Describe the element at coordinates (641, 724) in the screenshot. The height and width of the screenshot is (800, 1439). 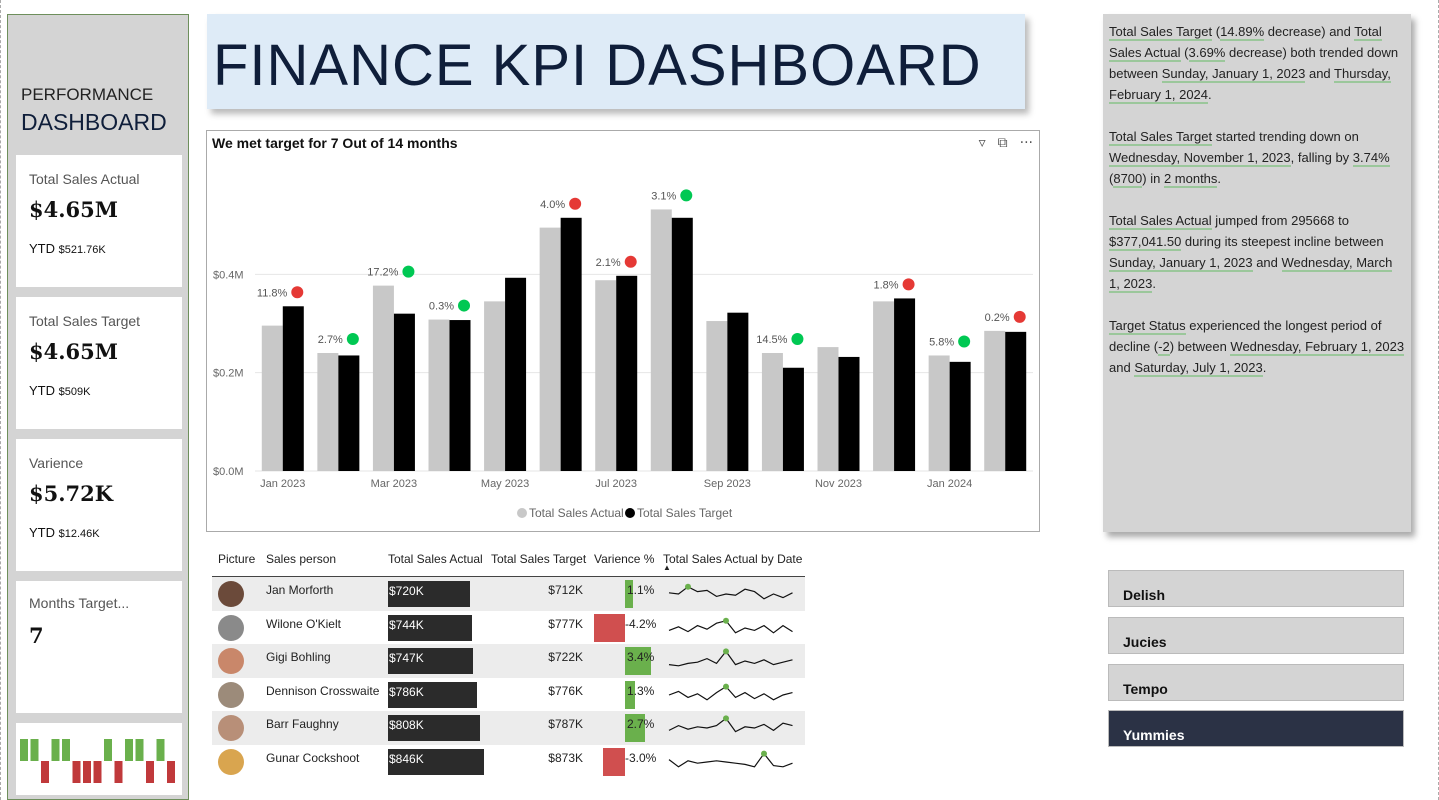
I see `variance-value: 2.7%` at that location.